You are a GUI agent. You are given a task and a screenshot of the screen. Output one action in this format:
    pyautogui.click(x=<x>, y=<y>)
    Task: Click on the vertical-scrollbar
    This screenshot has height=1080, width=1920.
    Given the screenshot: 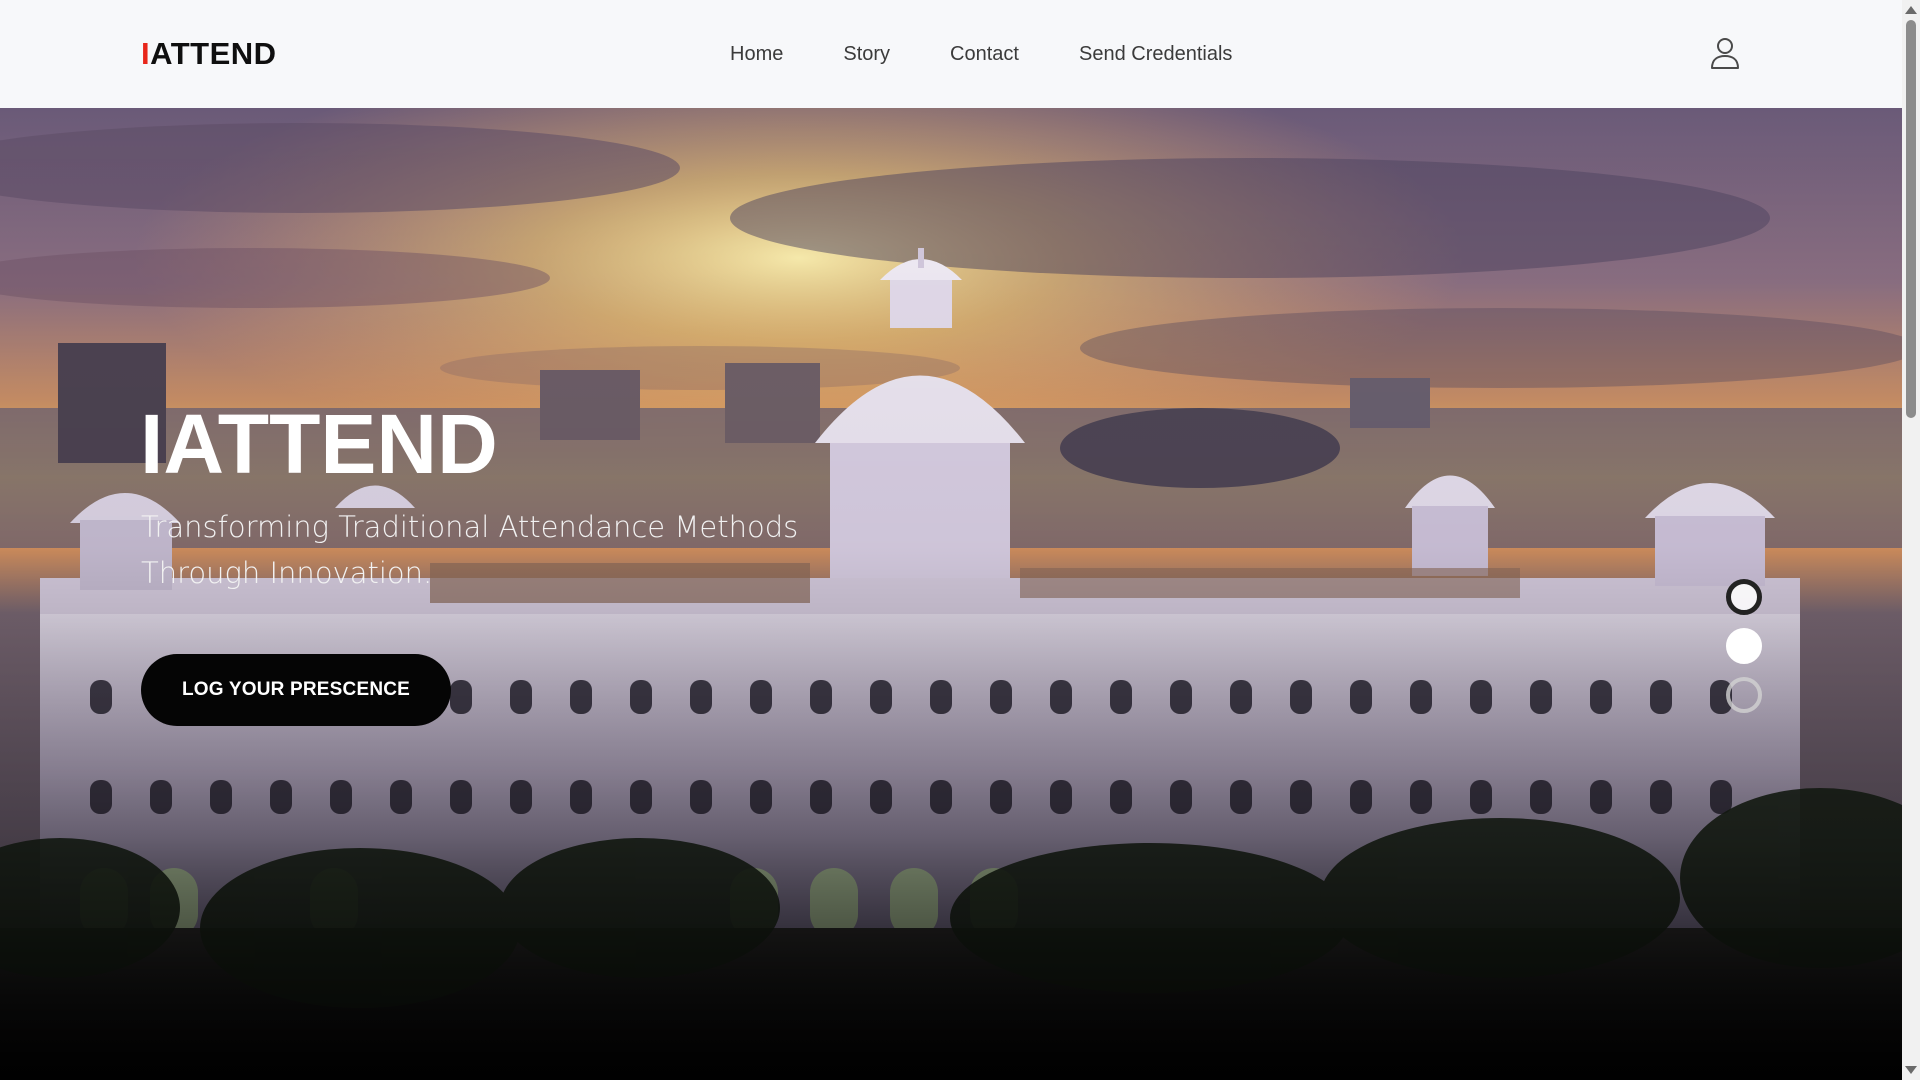 What is the action you would take?
    pyautogui.click(x=1911, y=540)
    